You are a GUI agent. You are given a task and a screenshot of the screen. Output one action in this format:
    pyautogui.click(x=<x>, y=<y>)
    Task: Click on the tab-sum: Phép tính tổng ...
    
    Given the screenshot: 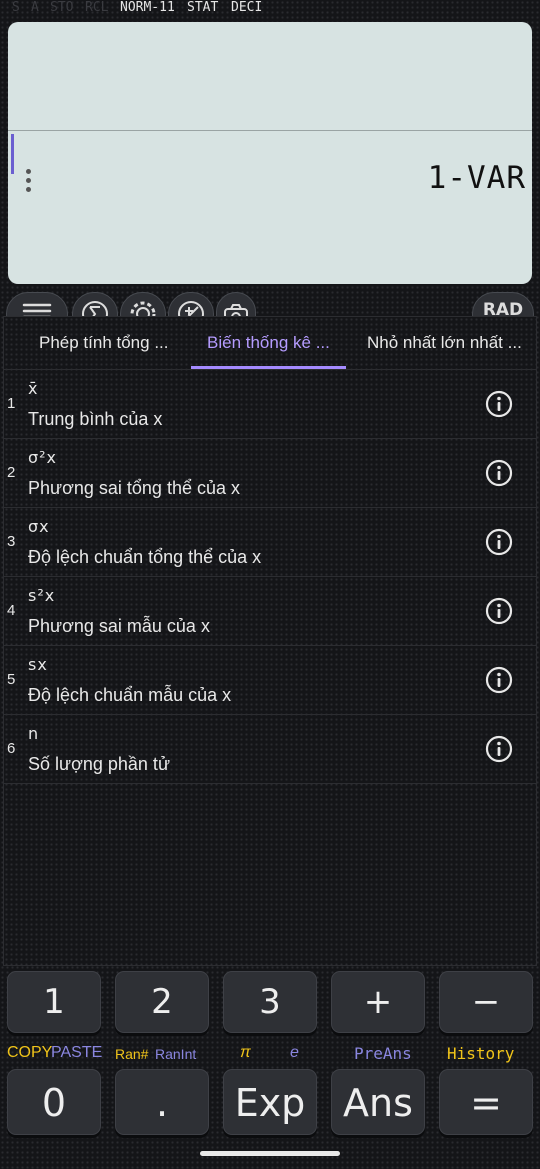 What is the action you would take?
    pyautogui.click(x=103, y=343)
    